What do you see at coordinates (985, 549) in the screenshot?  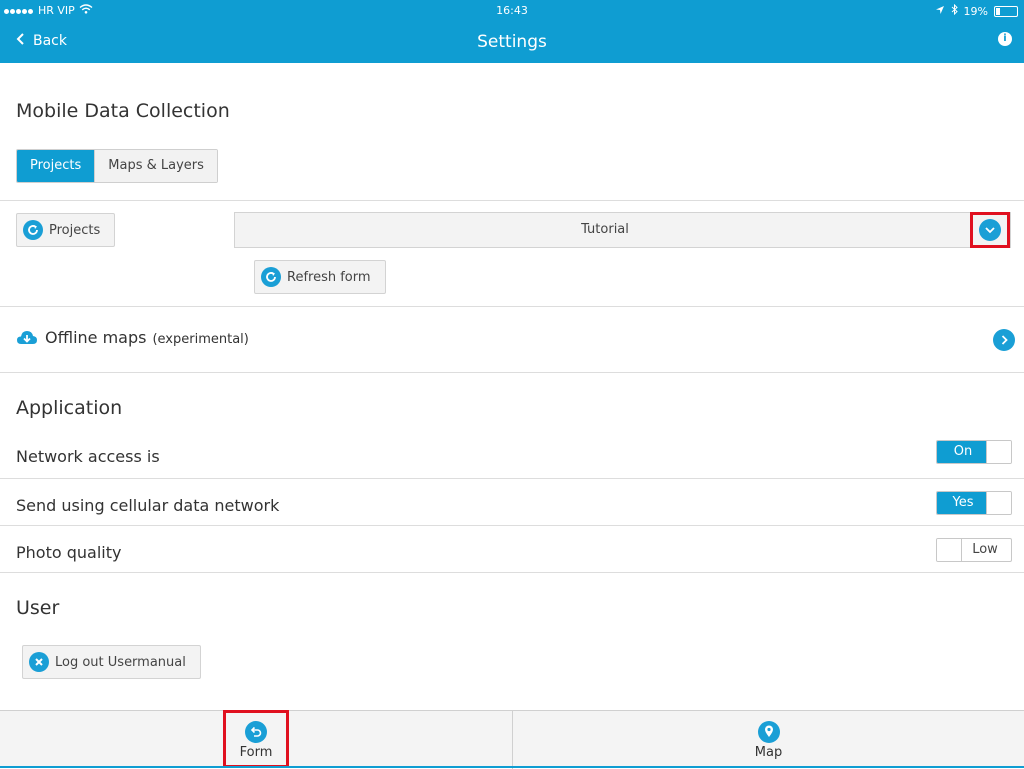 I see `toggle-state-label: Low` at bounding box center [985, 549].